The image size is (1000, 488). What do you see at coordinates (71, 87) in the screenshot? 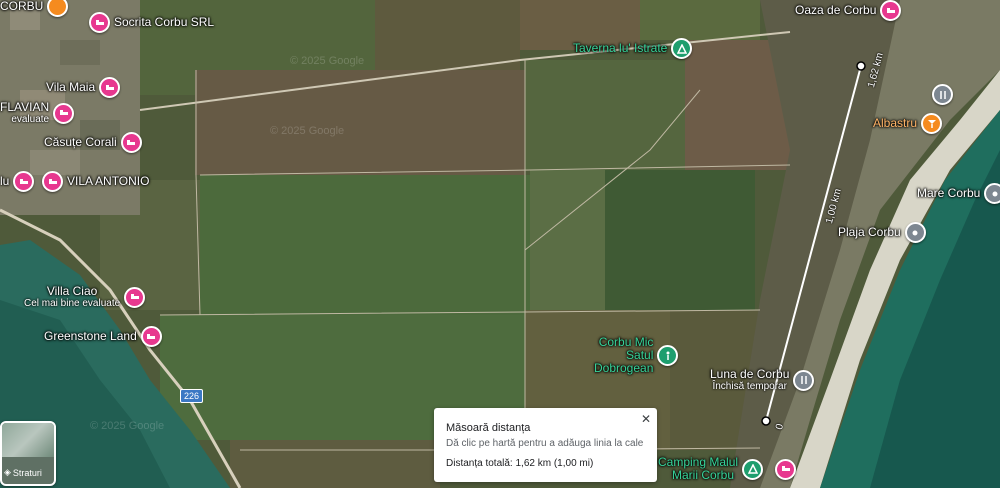
I see `poi-label: Vila Maia` at bounding box center [71, 87].